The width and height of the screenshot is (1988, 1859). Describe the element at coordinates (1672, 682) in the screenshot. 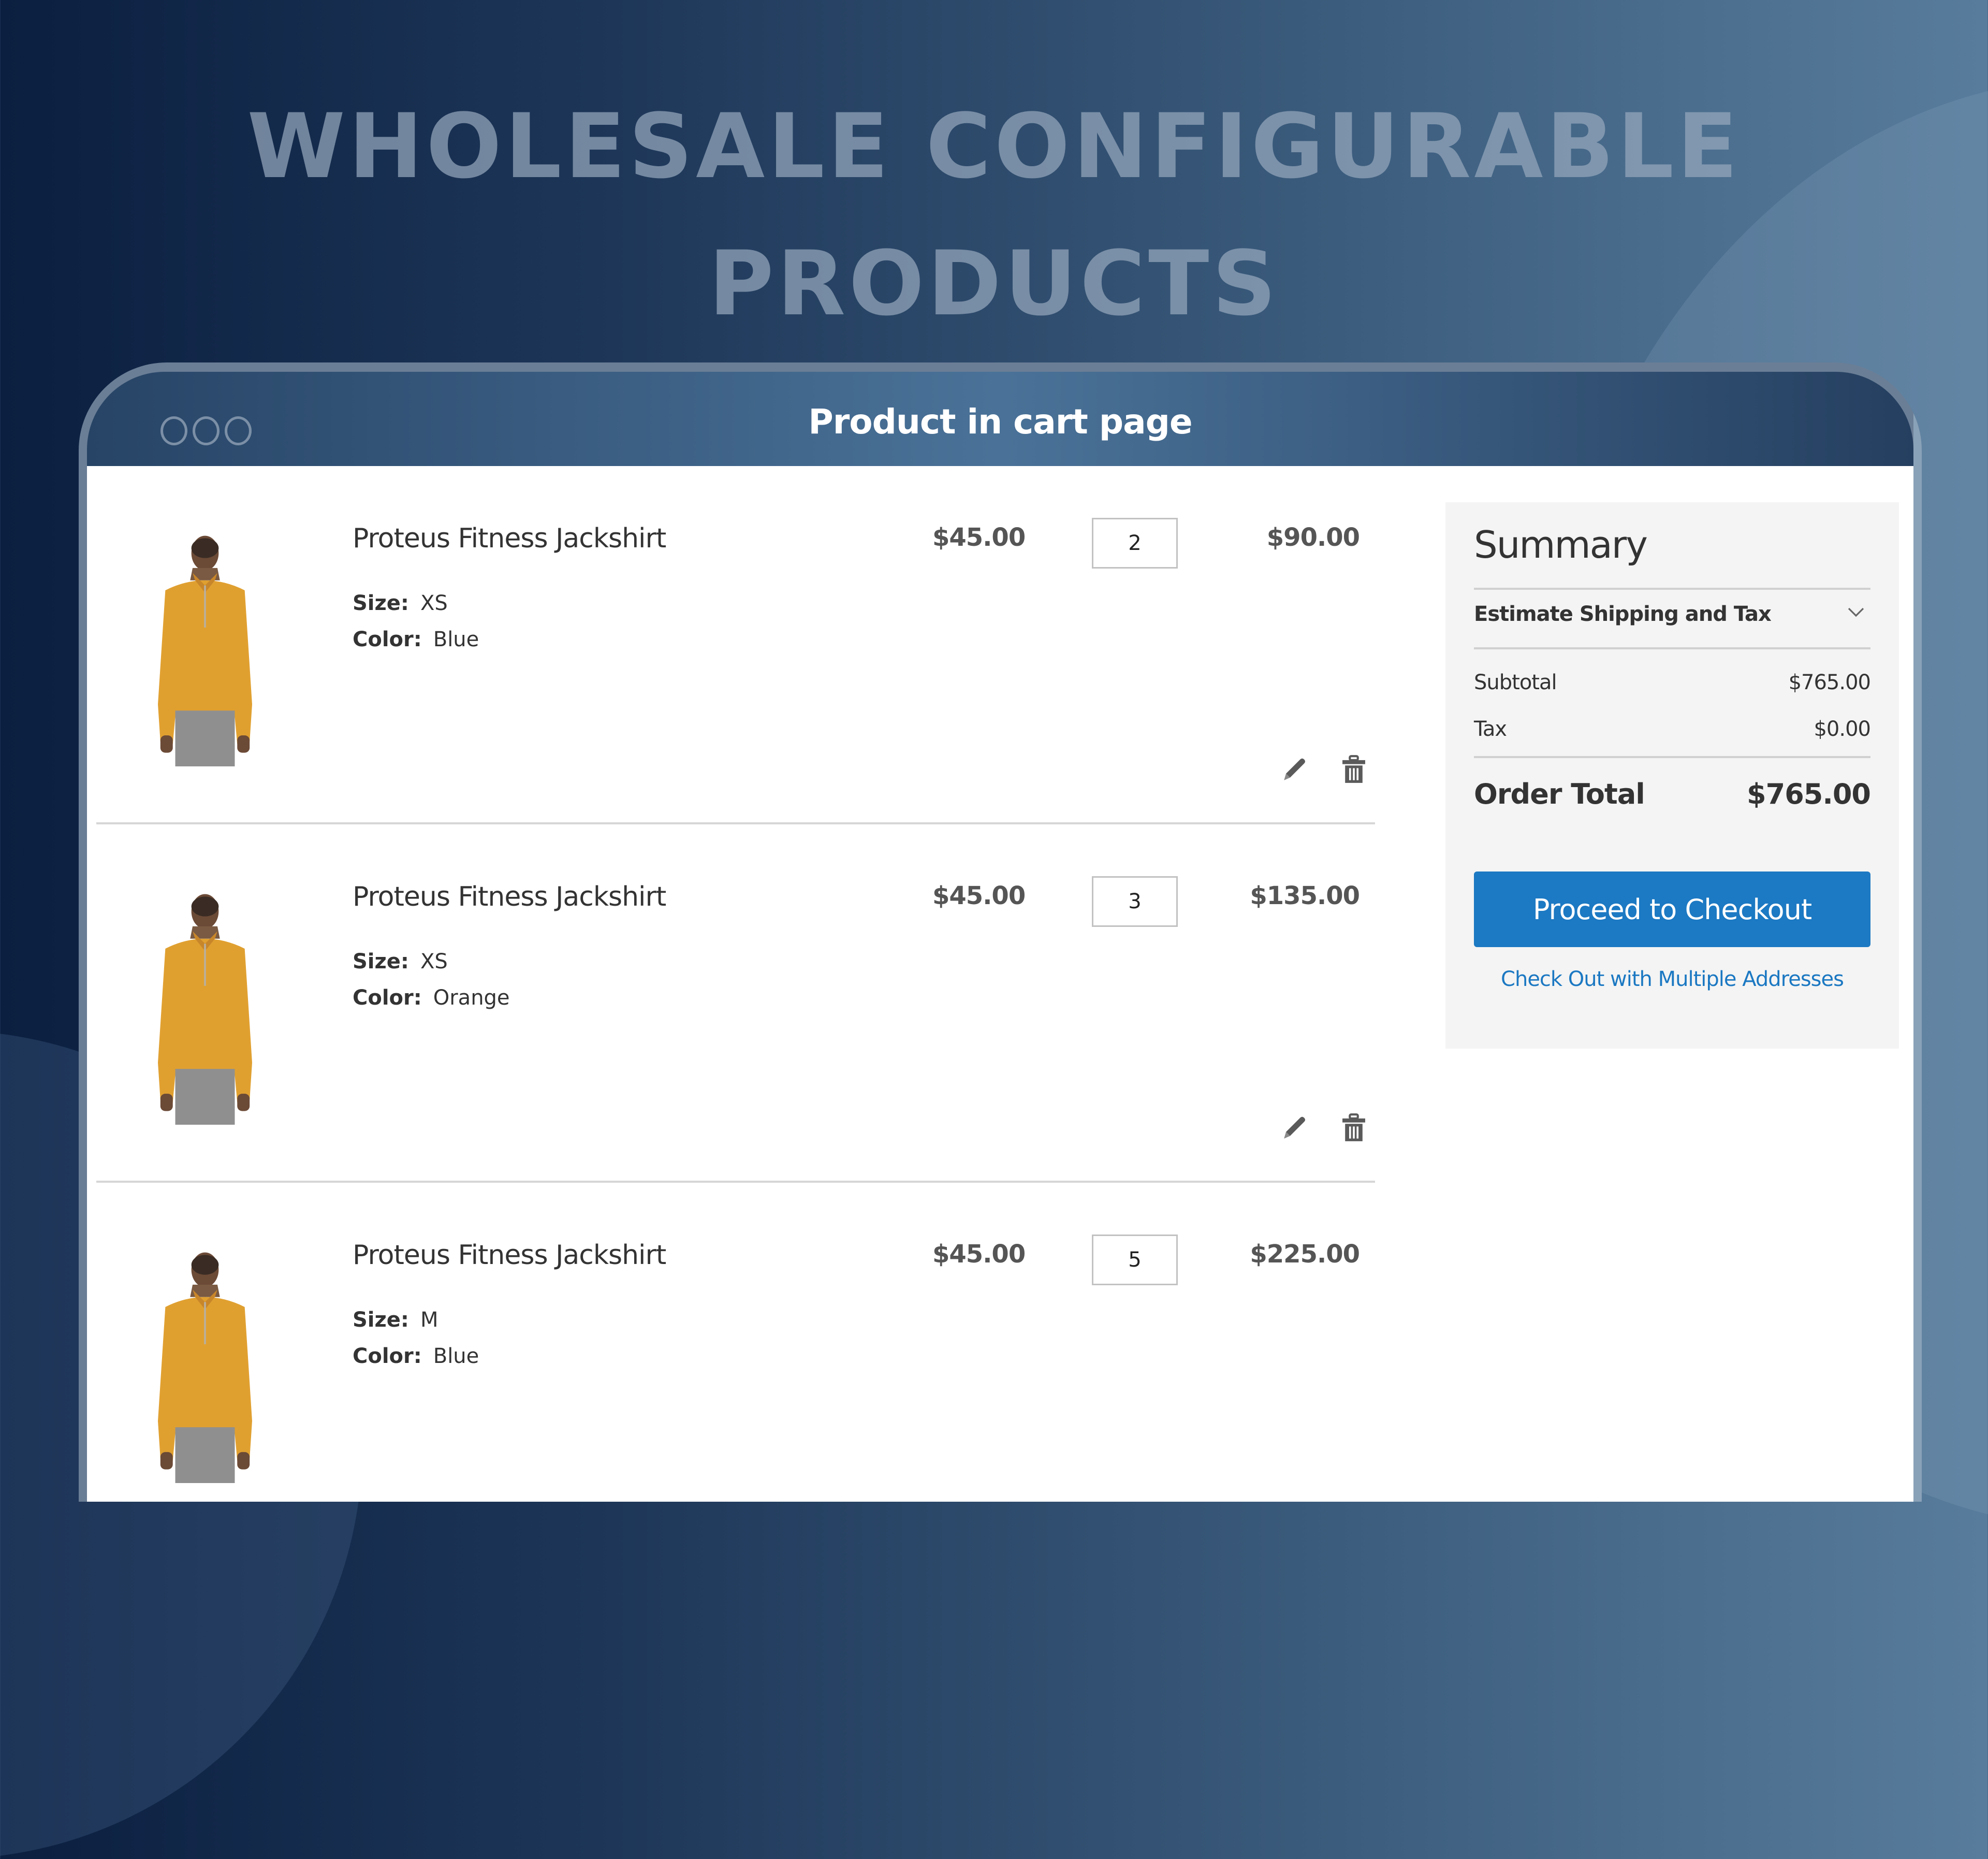

I see `summary-subtotal-row: Subtotal $765.00` at that location.